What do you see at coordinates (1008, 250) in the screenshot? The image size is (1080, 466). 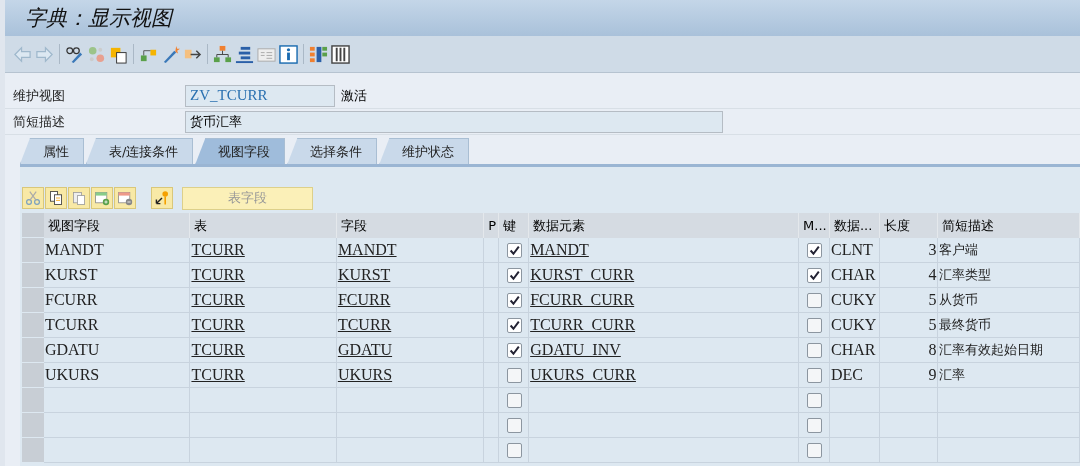 I see `table-cell: 客户端` at bounding box center [1008, 250].